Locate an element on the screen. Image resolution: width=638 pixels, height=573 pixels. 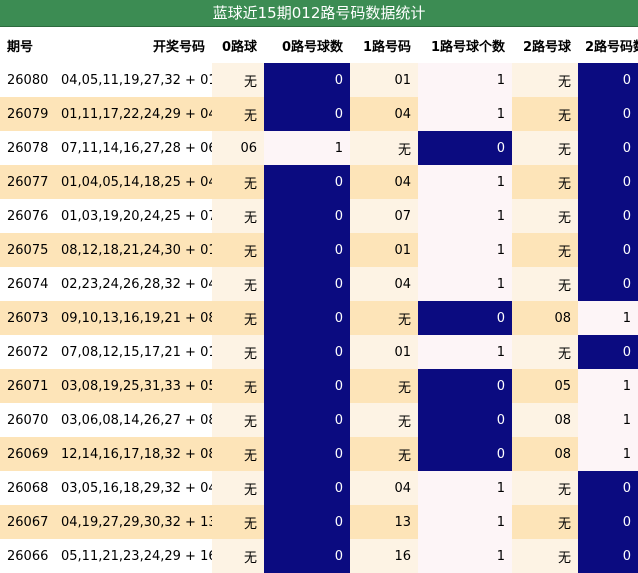
draw-cell: 03,08,19,25,31,33 + 05 is located at coordinates (133, 386).